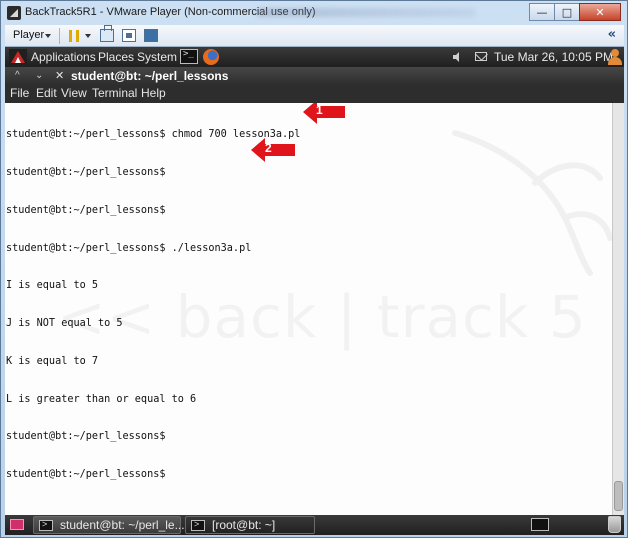 The image size is (628, 538). Describe the element at coordinates (17, 75) in the screenshot. I see `chevron-up-icon: ^` at that location.